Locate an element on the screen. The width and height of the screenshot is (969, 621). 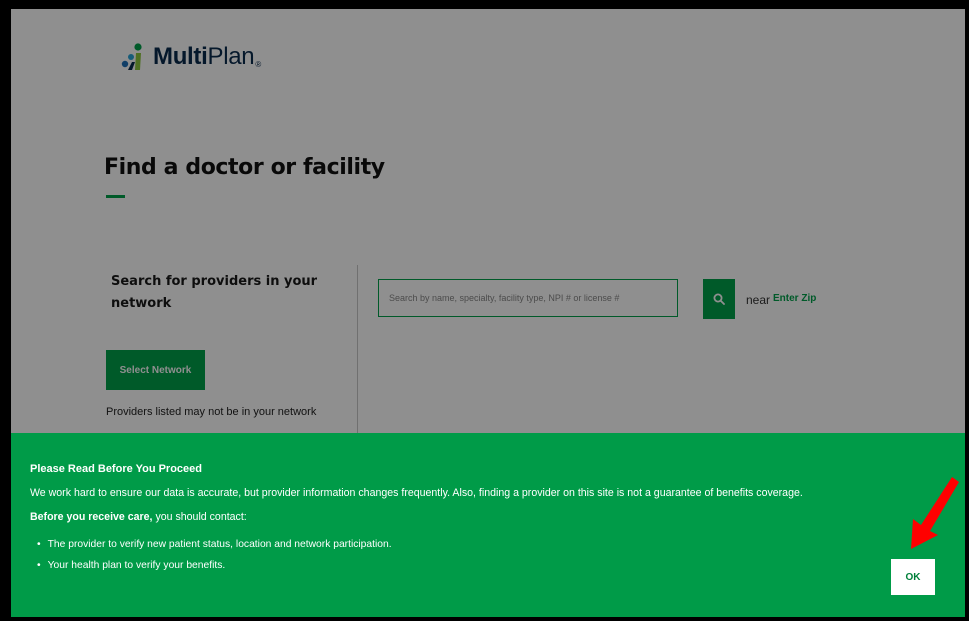
banner-contact-rest: you should contact: is located at coordinates (199, 517).